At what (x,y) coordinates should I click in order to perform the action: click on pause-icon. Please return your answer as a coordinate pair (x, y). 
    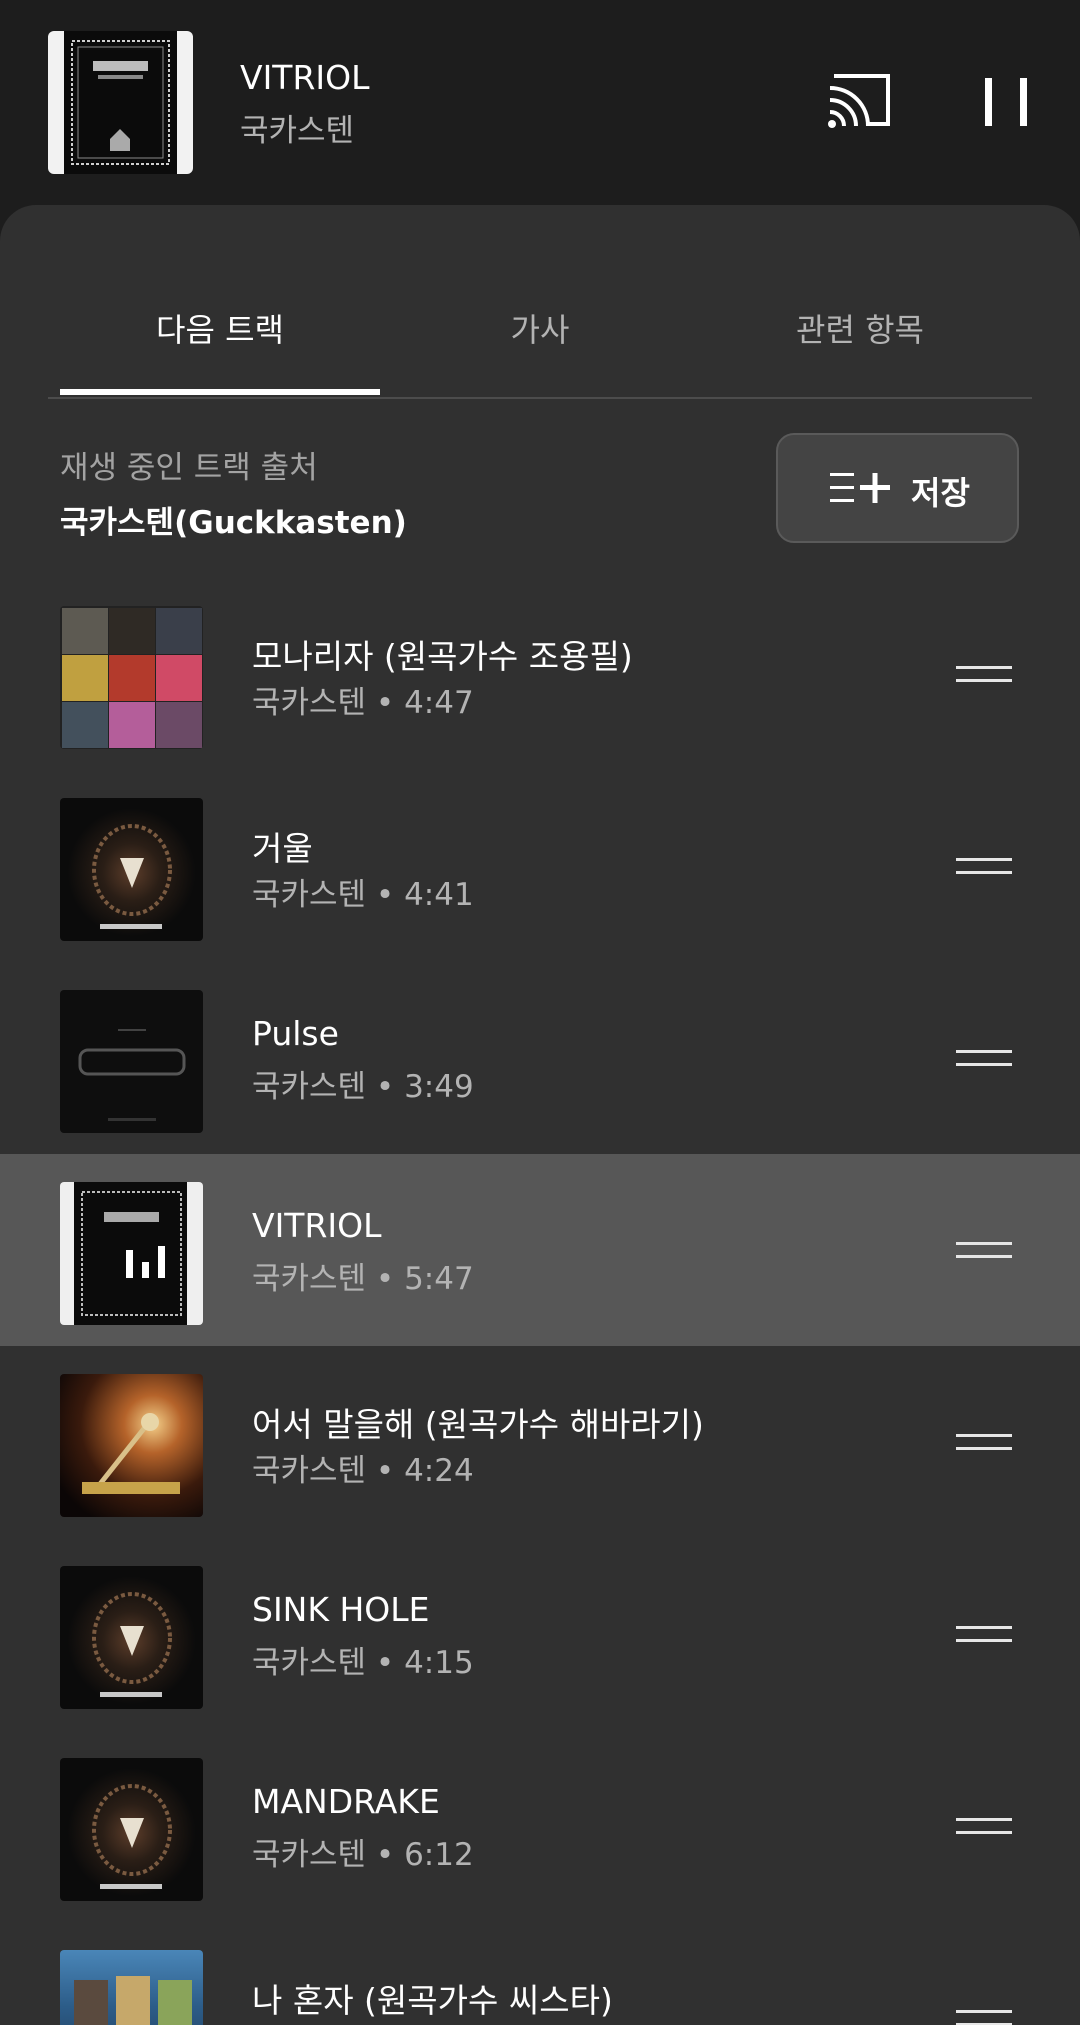
    Looking at the image, I should click on (1006, 102).